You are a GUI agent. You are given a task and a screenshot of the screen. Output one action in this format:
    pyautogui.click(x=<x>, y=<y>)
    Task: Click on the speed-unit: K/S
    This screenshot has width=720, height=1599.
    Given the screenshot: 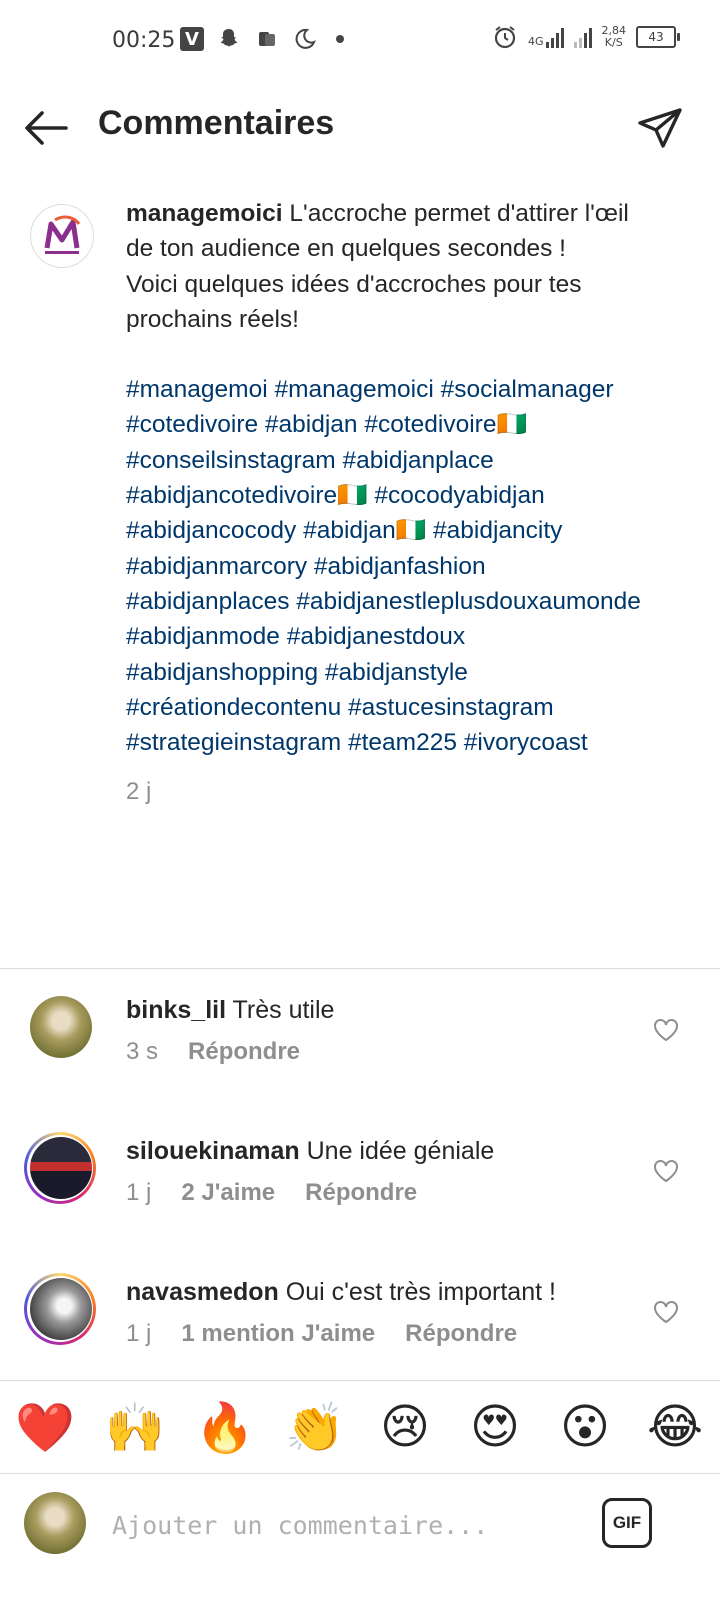 What is the action you would take?
    pyautogui.click(x=613, y=42)
    